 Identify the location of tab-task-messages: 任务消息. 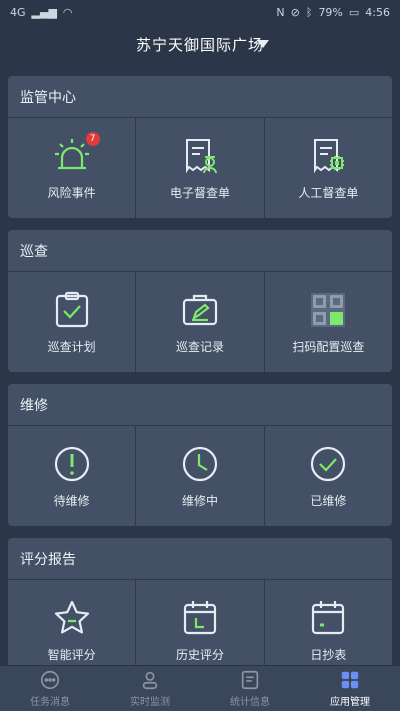
(50, 688).